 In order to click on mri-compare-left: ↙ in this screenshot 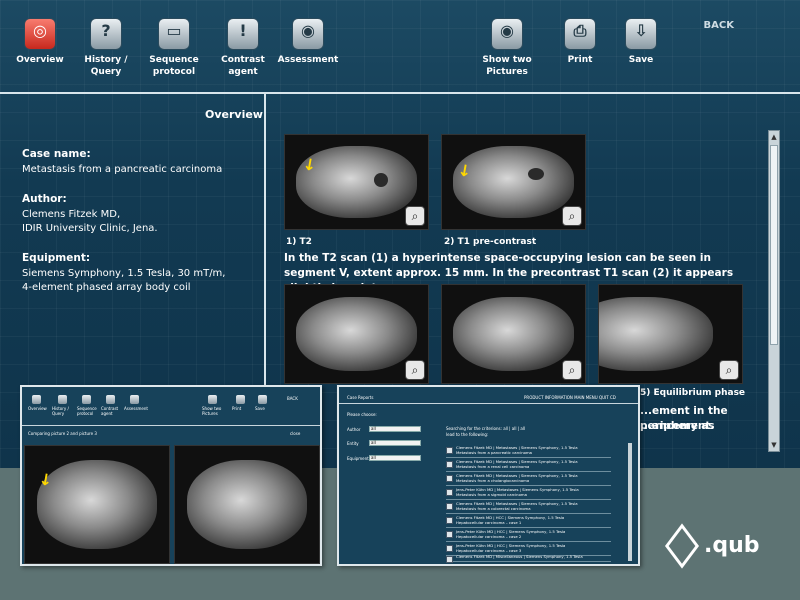, I will do `click(97, 504)`.